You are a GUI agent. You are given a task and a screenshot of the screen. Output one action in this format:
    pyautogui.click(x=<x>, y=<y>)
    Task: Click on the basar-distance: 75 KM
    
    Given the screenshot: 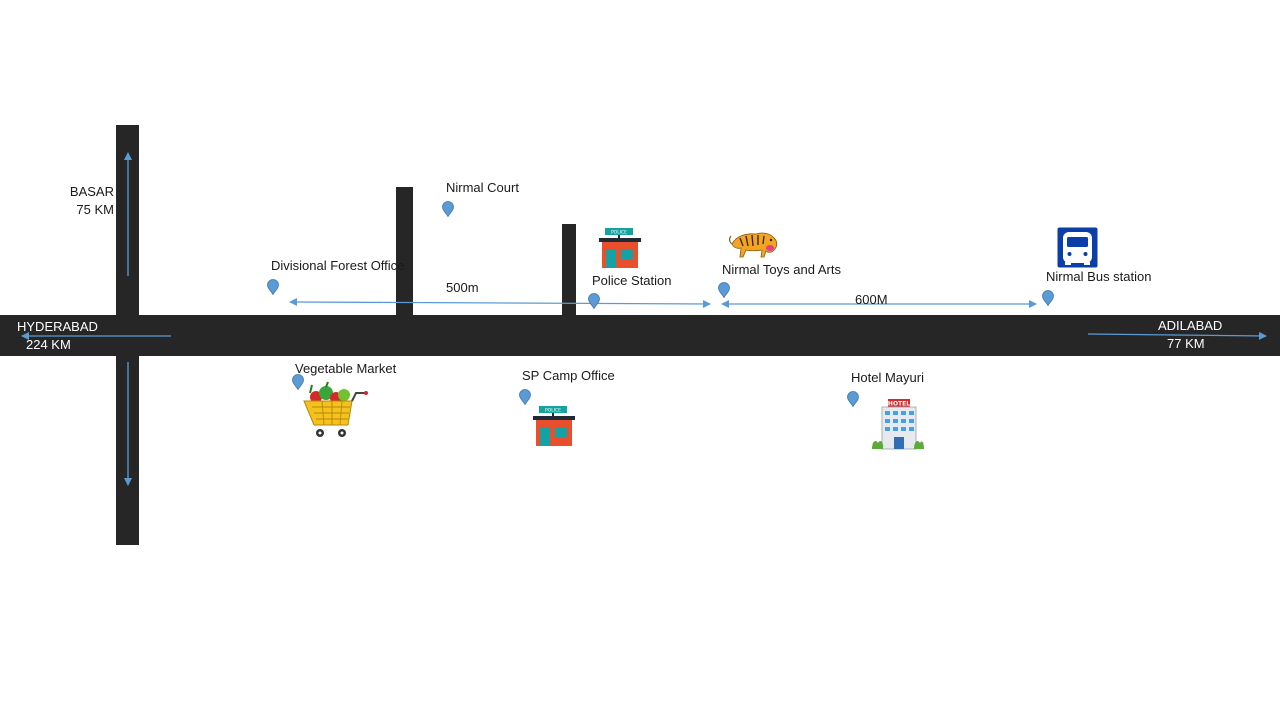 What is the action you would take?
    pyautogui.click(x=95, y=209)
    